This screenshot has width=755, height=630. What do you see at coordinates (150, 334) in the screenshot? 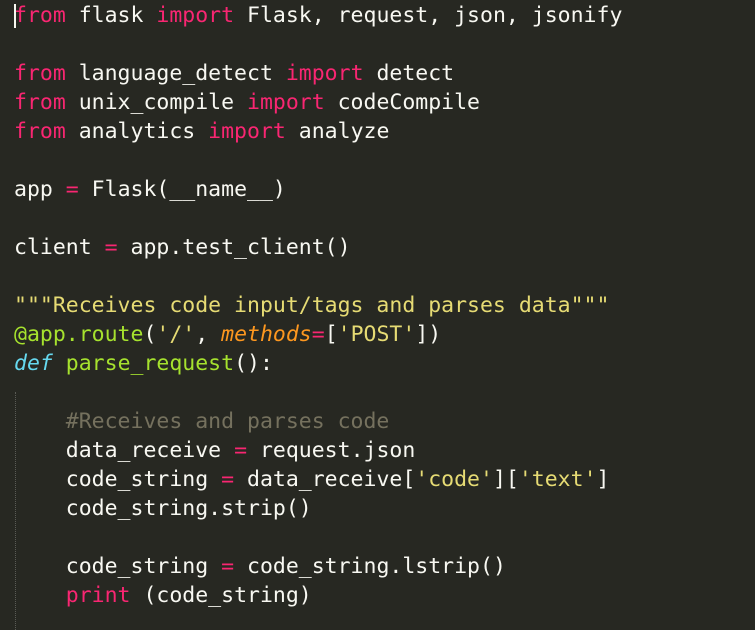
I see `code-token: (` at bounding box center [150, 334].